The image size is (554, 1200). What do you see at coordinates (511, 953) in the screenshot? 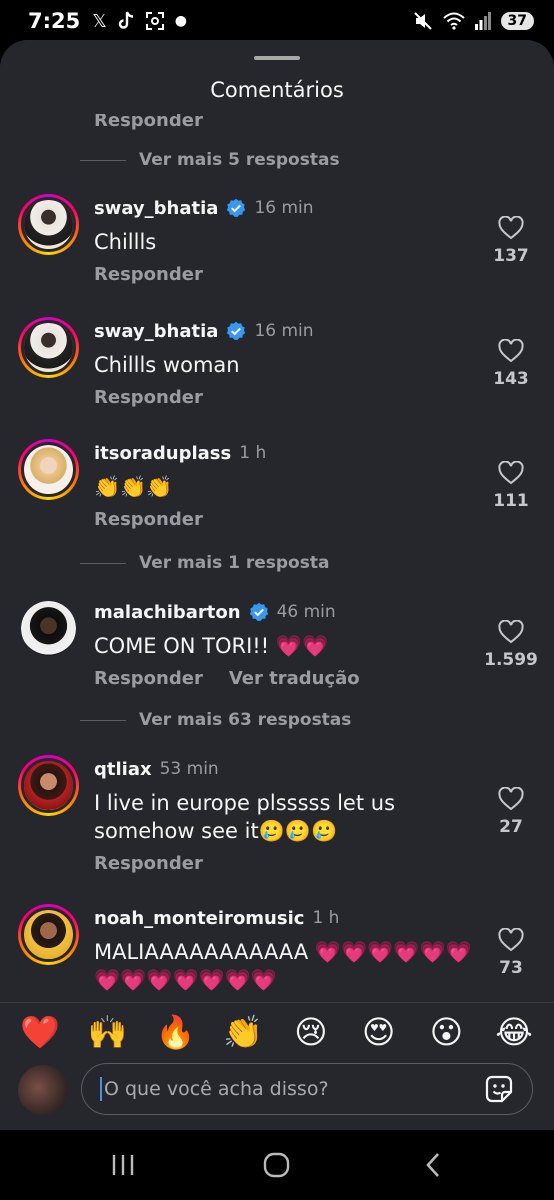
I see `like-button: 73` at bounding box center [511, 953].